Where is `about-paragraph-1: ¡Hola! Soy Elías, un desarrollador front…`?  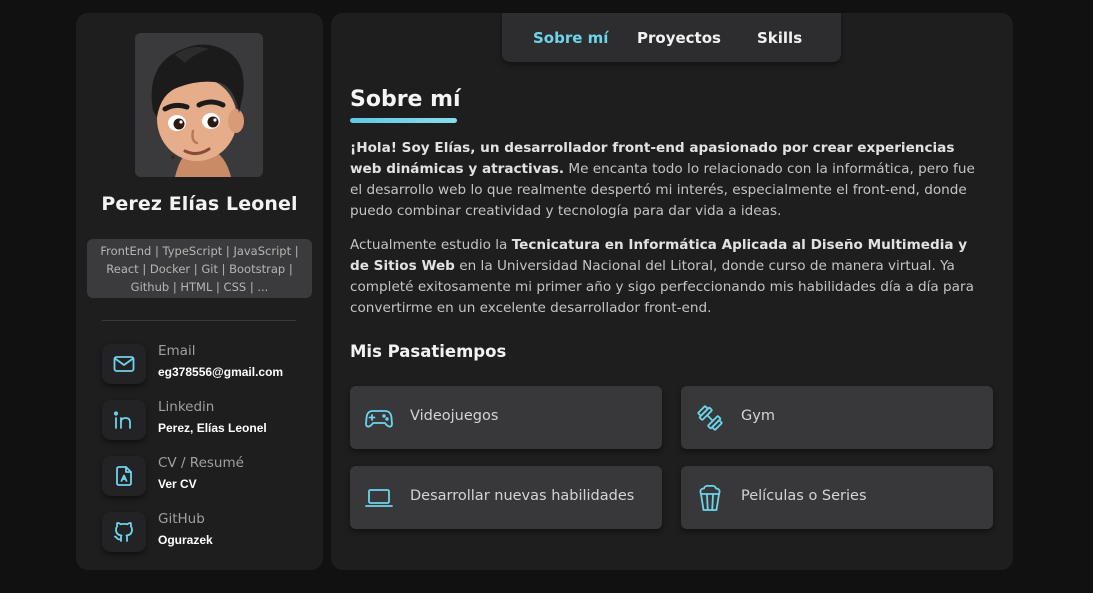 about-paragraph-1: ¡Hola! Soy Elías, un desarrollador front… is located at coordinates (662, 180).